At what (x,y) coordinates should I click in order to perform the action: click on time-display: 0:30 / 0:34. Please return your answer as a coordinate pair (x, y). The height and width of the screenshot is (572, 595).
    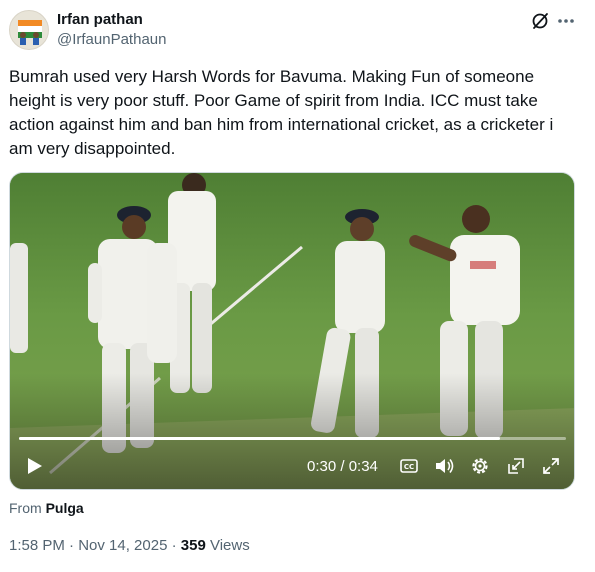
    Looking at the image, I should click on (342, 466).